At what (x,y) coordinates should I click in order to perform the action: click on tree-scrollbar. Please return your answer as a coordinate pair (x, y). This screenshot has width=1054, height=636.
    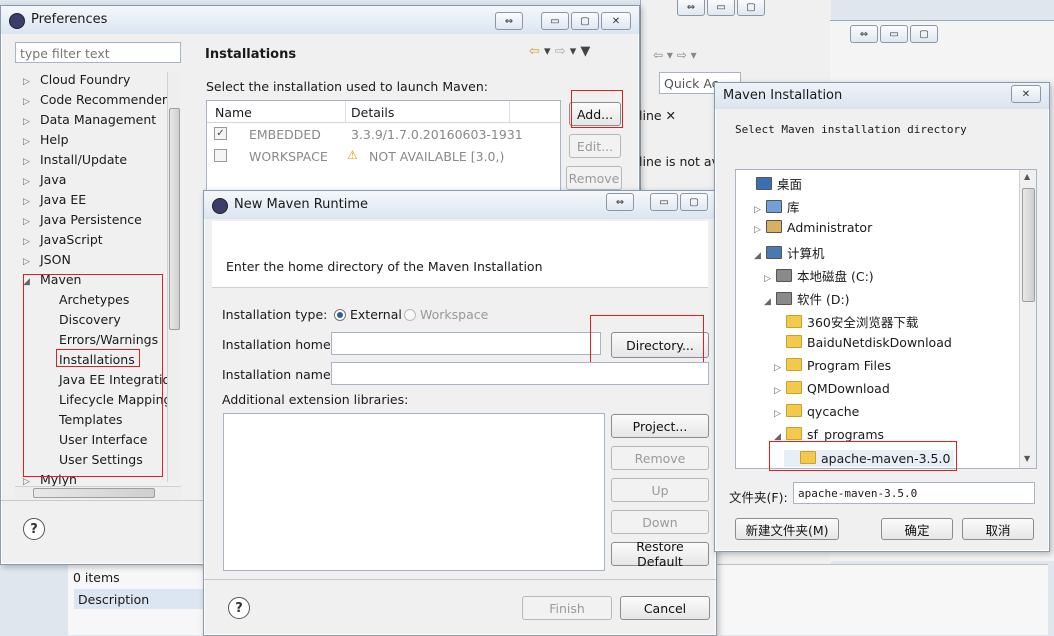
    Looking at the image, I should click on (173, 277).